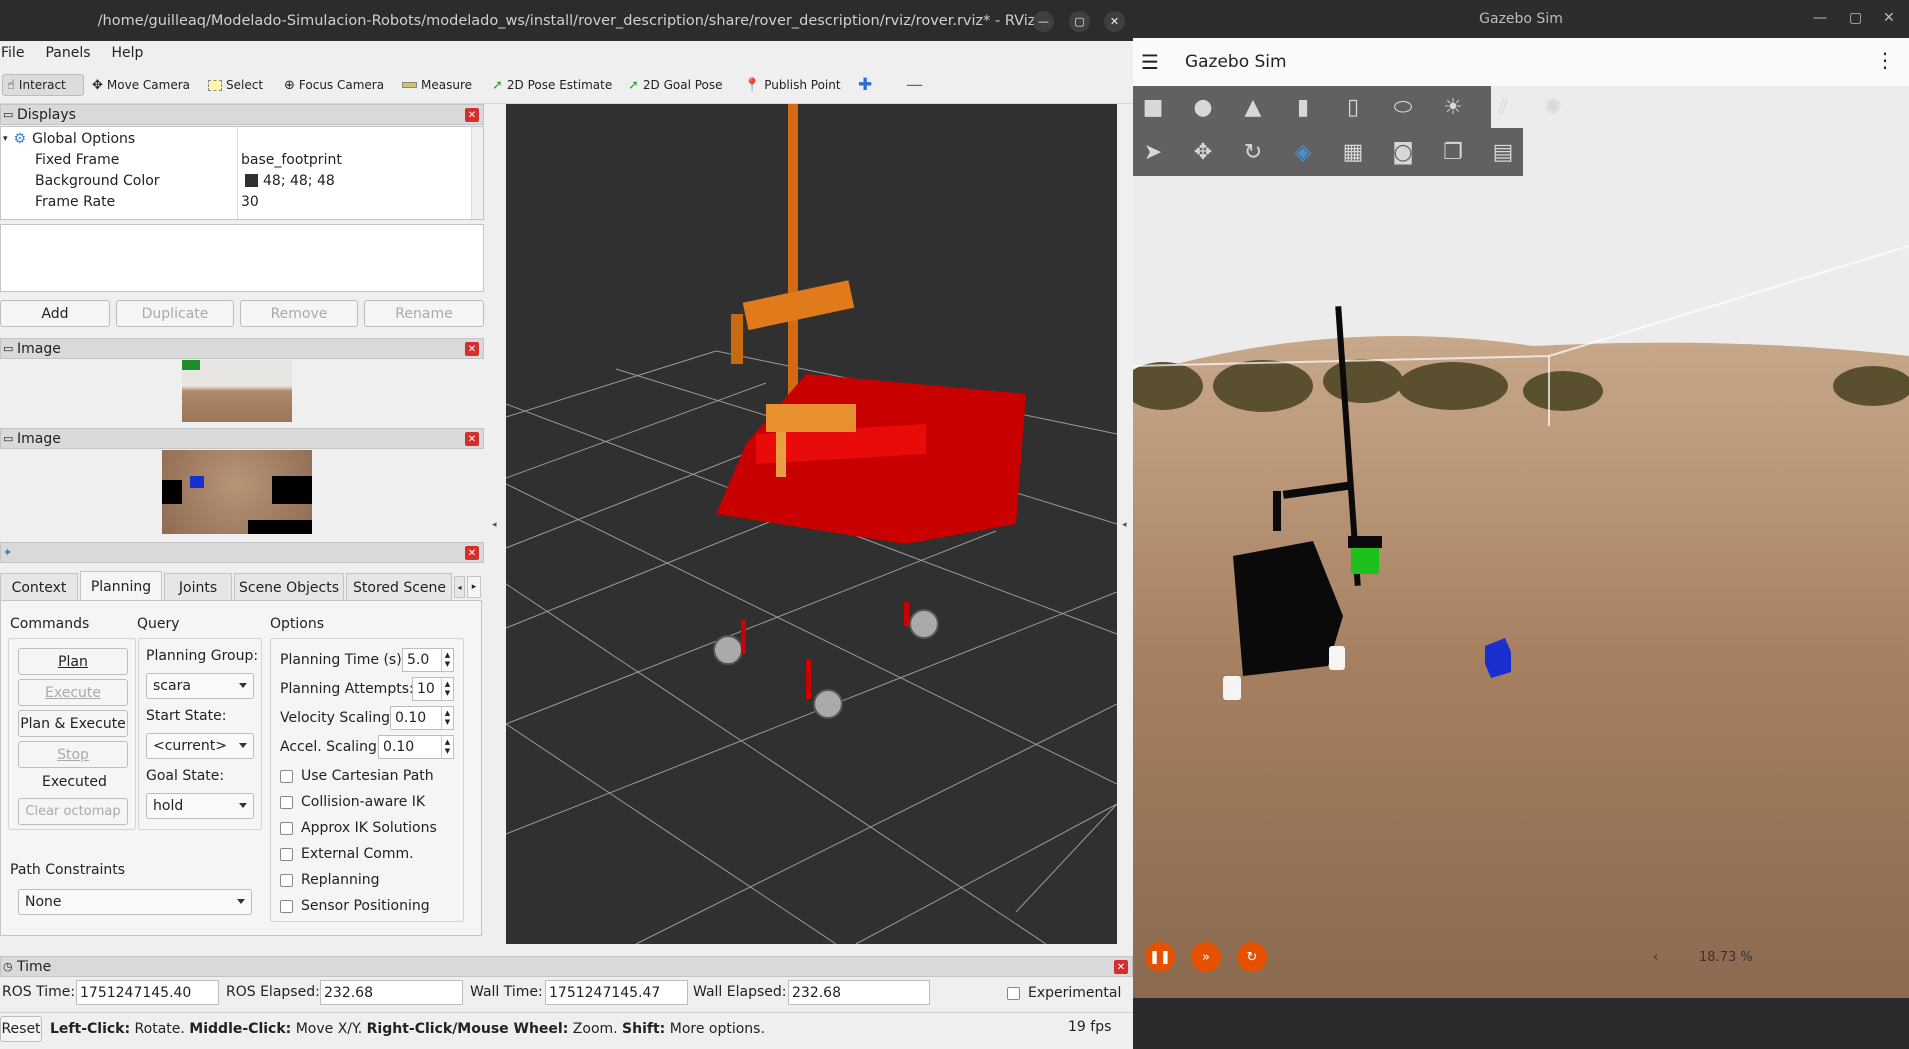  I want to click on transform-icon: ◈, so click(1303, 152).